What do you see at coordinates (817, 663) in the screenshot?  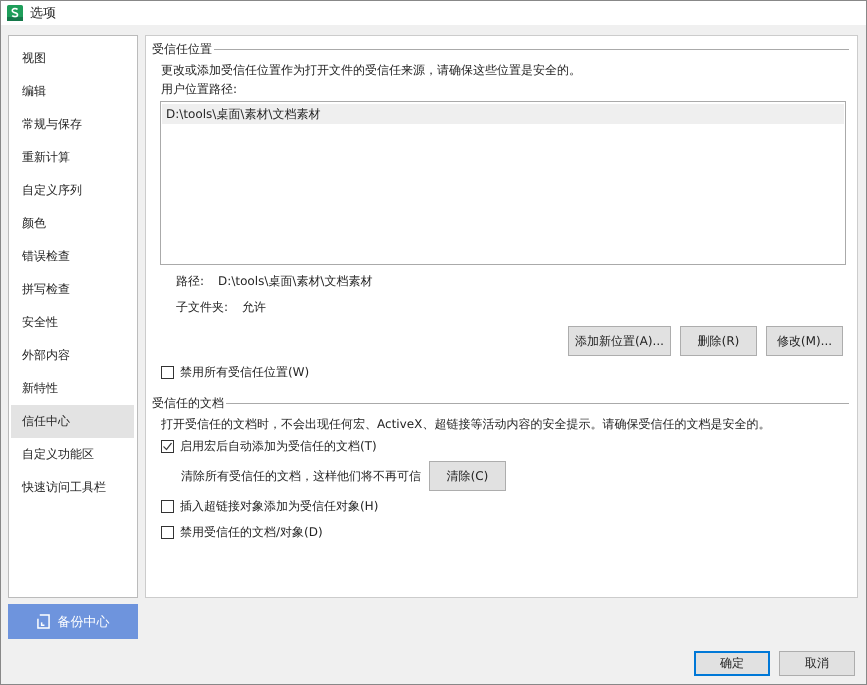 I see `dialog-button: 取消` at bounding box center [817, 663].